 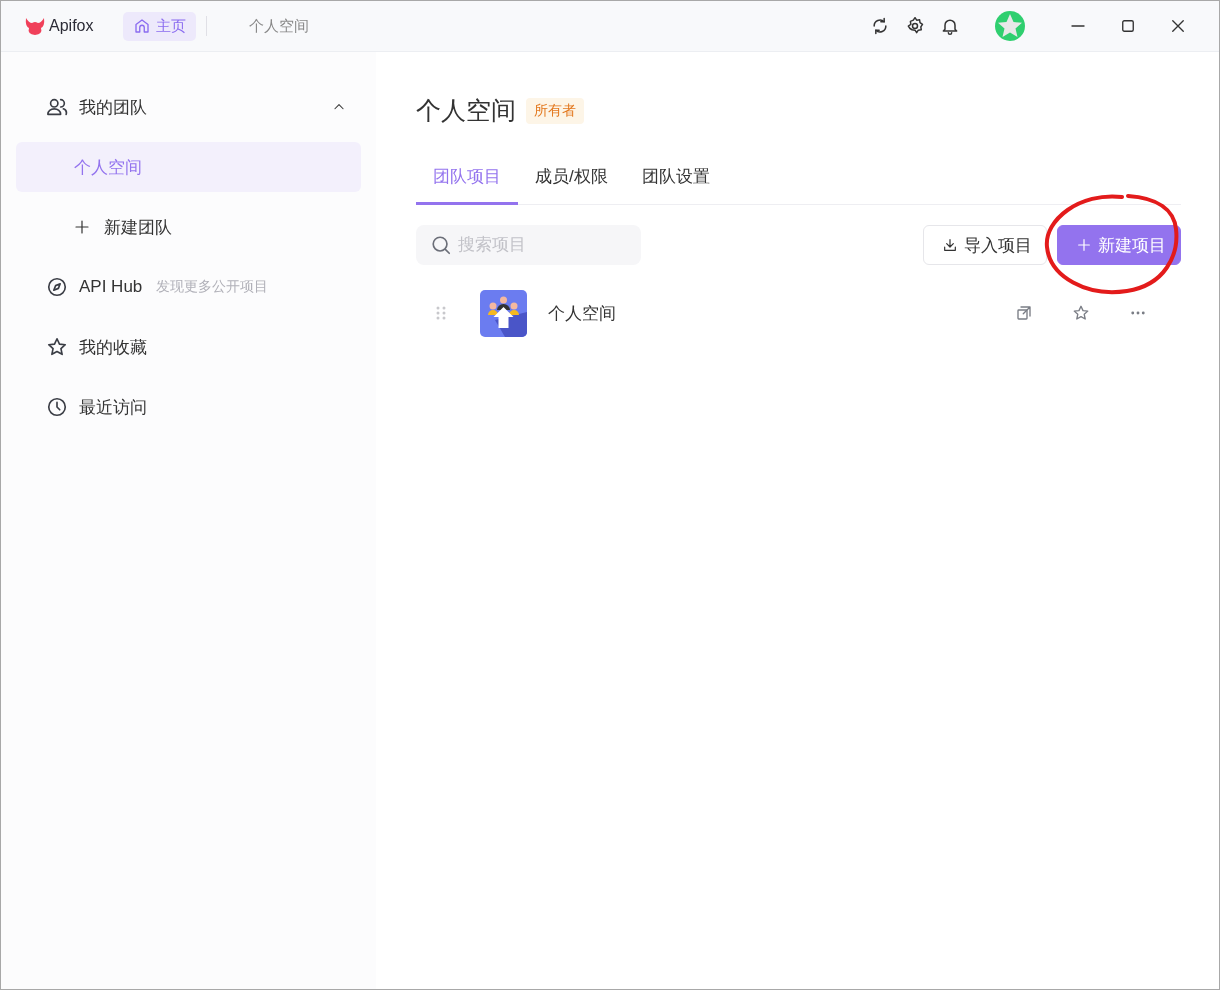 I want to click on import-project-button: 导入项目, so click(x=985, y=245).